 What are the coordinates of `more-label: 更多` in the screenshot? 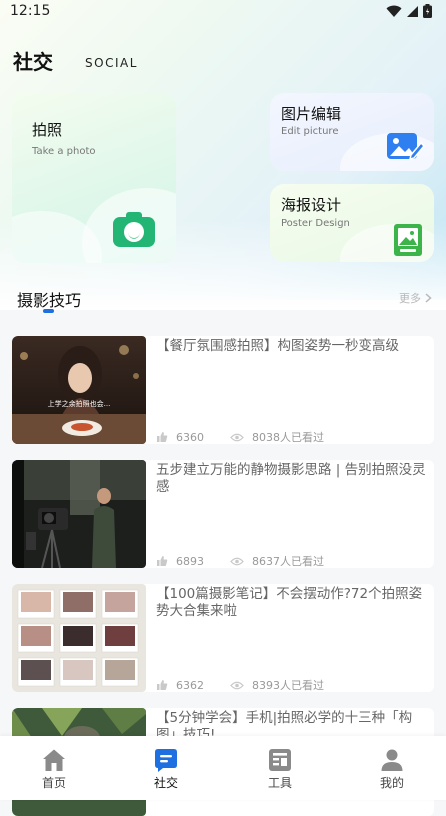 It's located at (410, 298).